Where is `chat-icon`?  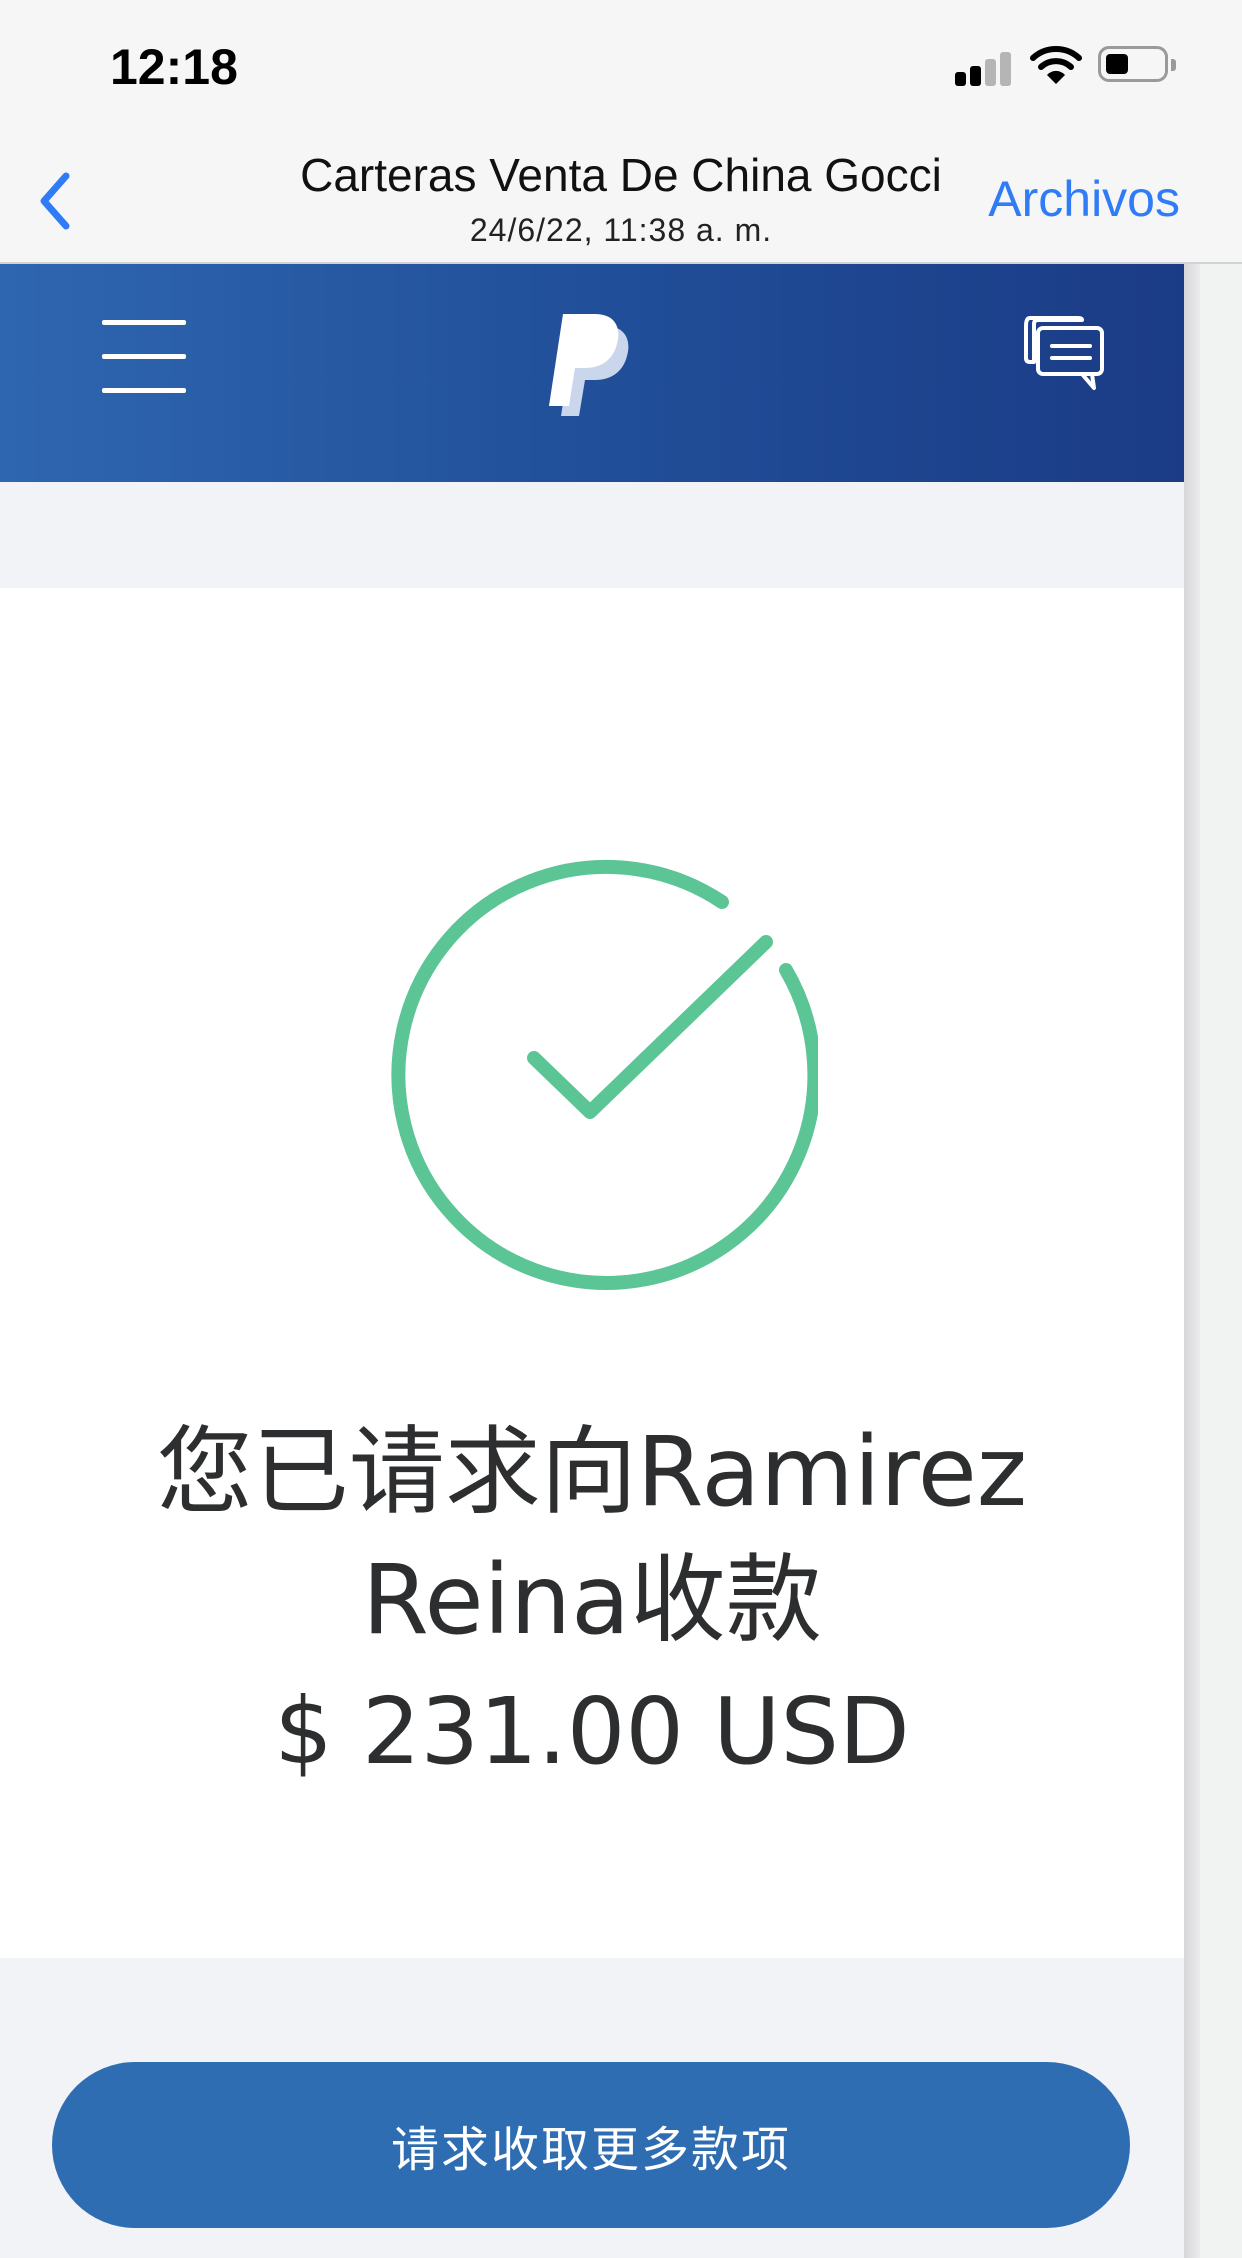
chat-icon is located at coordinates (1065, 354).